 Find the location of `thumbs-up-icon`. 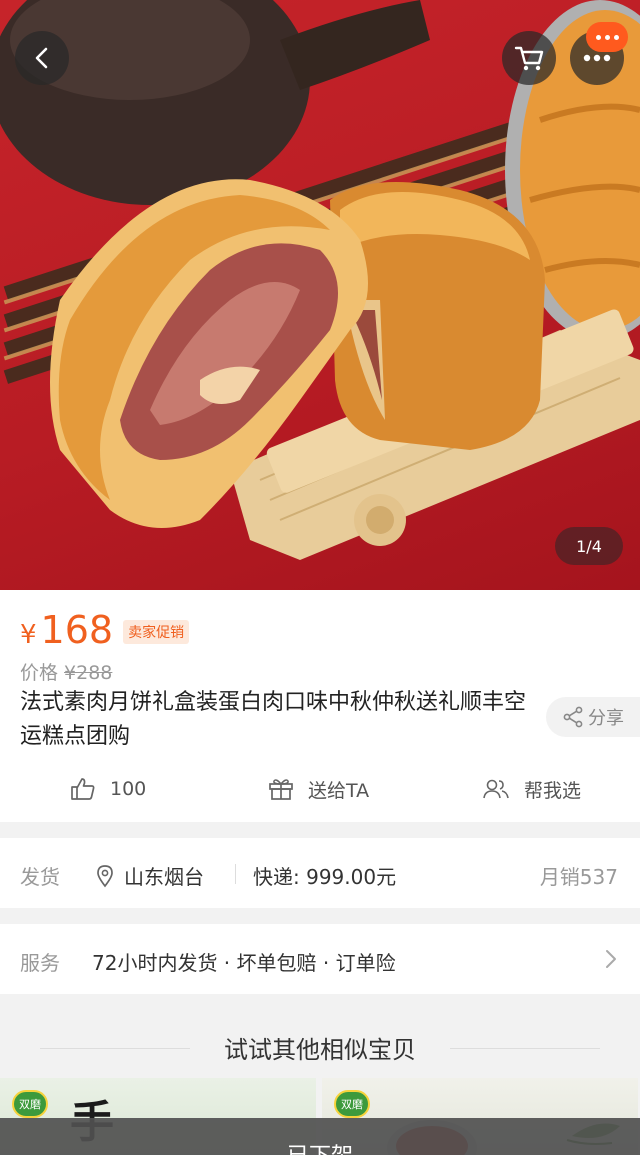

thumbs-up-icon is located at coordinates (83, 789).